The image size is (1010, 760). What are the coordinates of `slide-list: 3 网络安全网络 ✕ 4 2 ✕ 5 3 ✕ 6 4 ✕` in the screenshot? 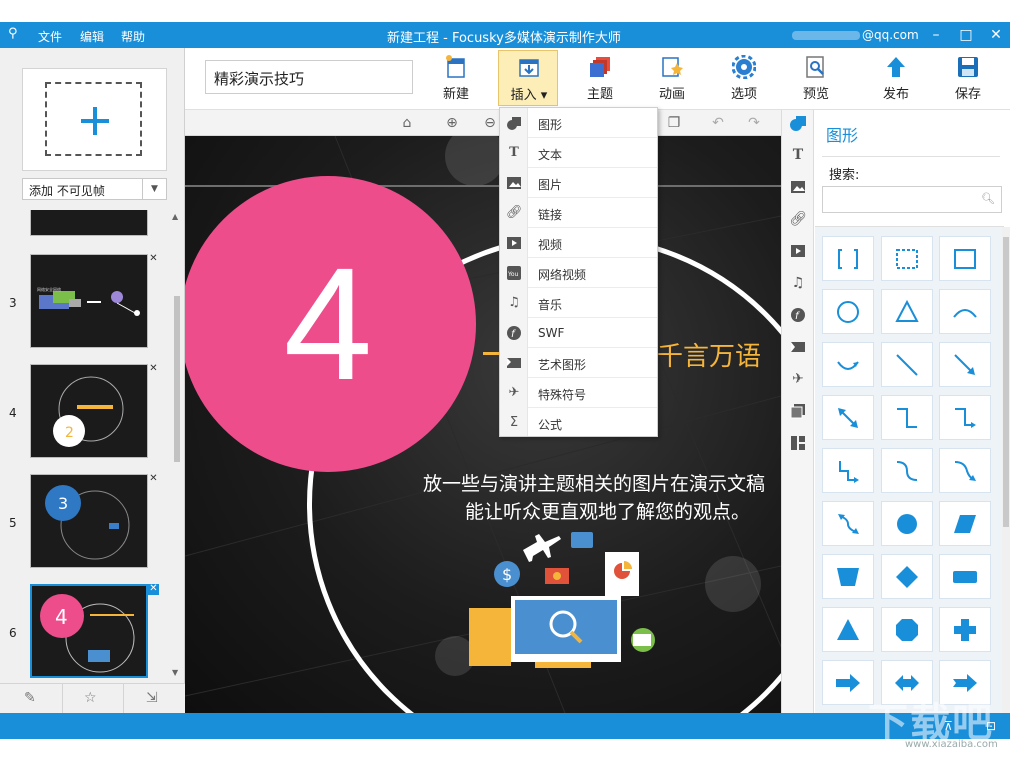 It's located at (85, 446).